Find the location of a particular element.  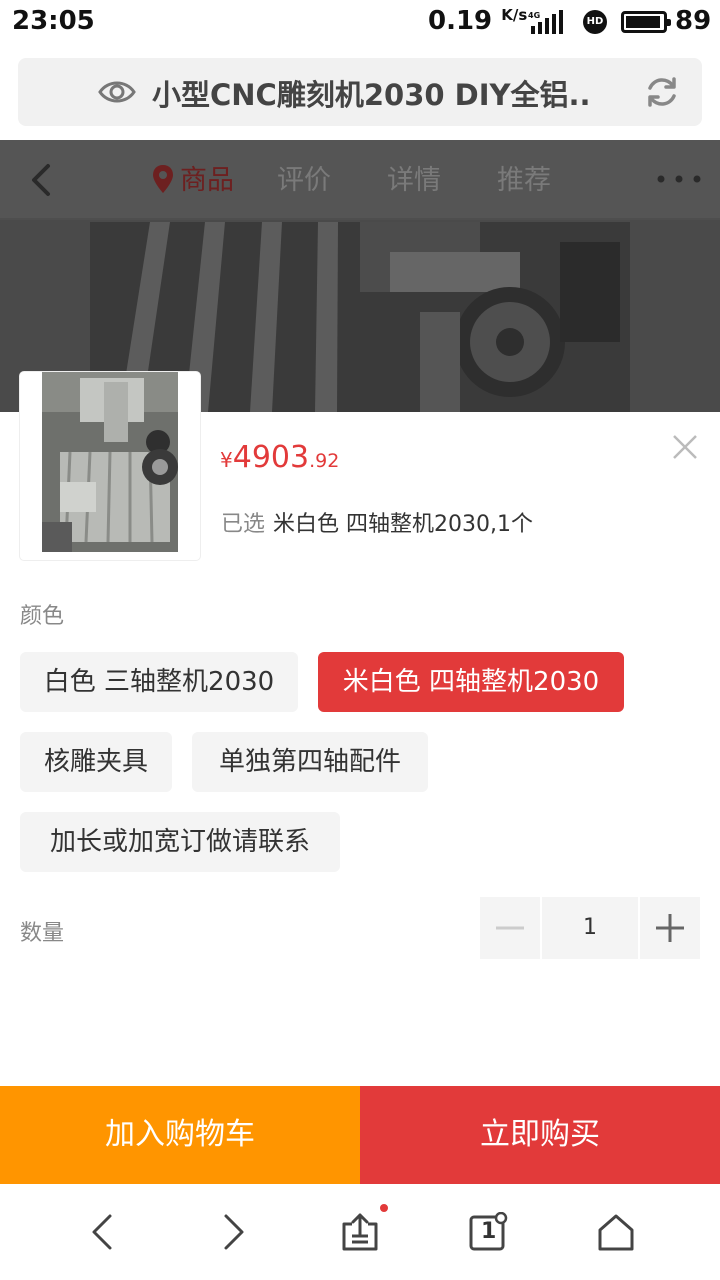

browser-bottom-bar: 1 is located at coordinates (360, 1232).